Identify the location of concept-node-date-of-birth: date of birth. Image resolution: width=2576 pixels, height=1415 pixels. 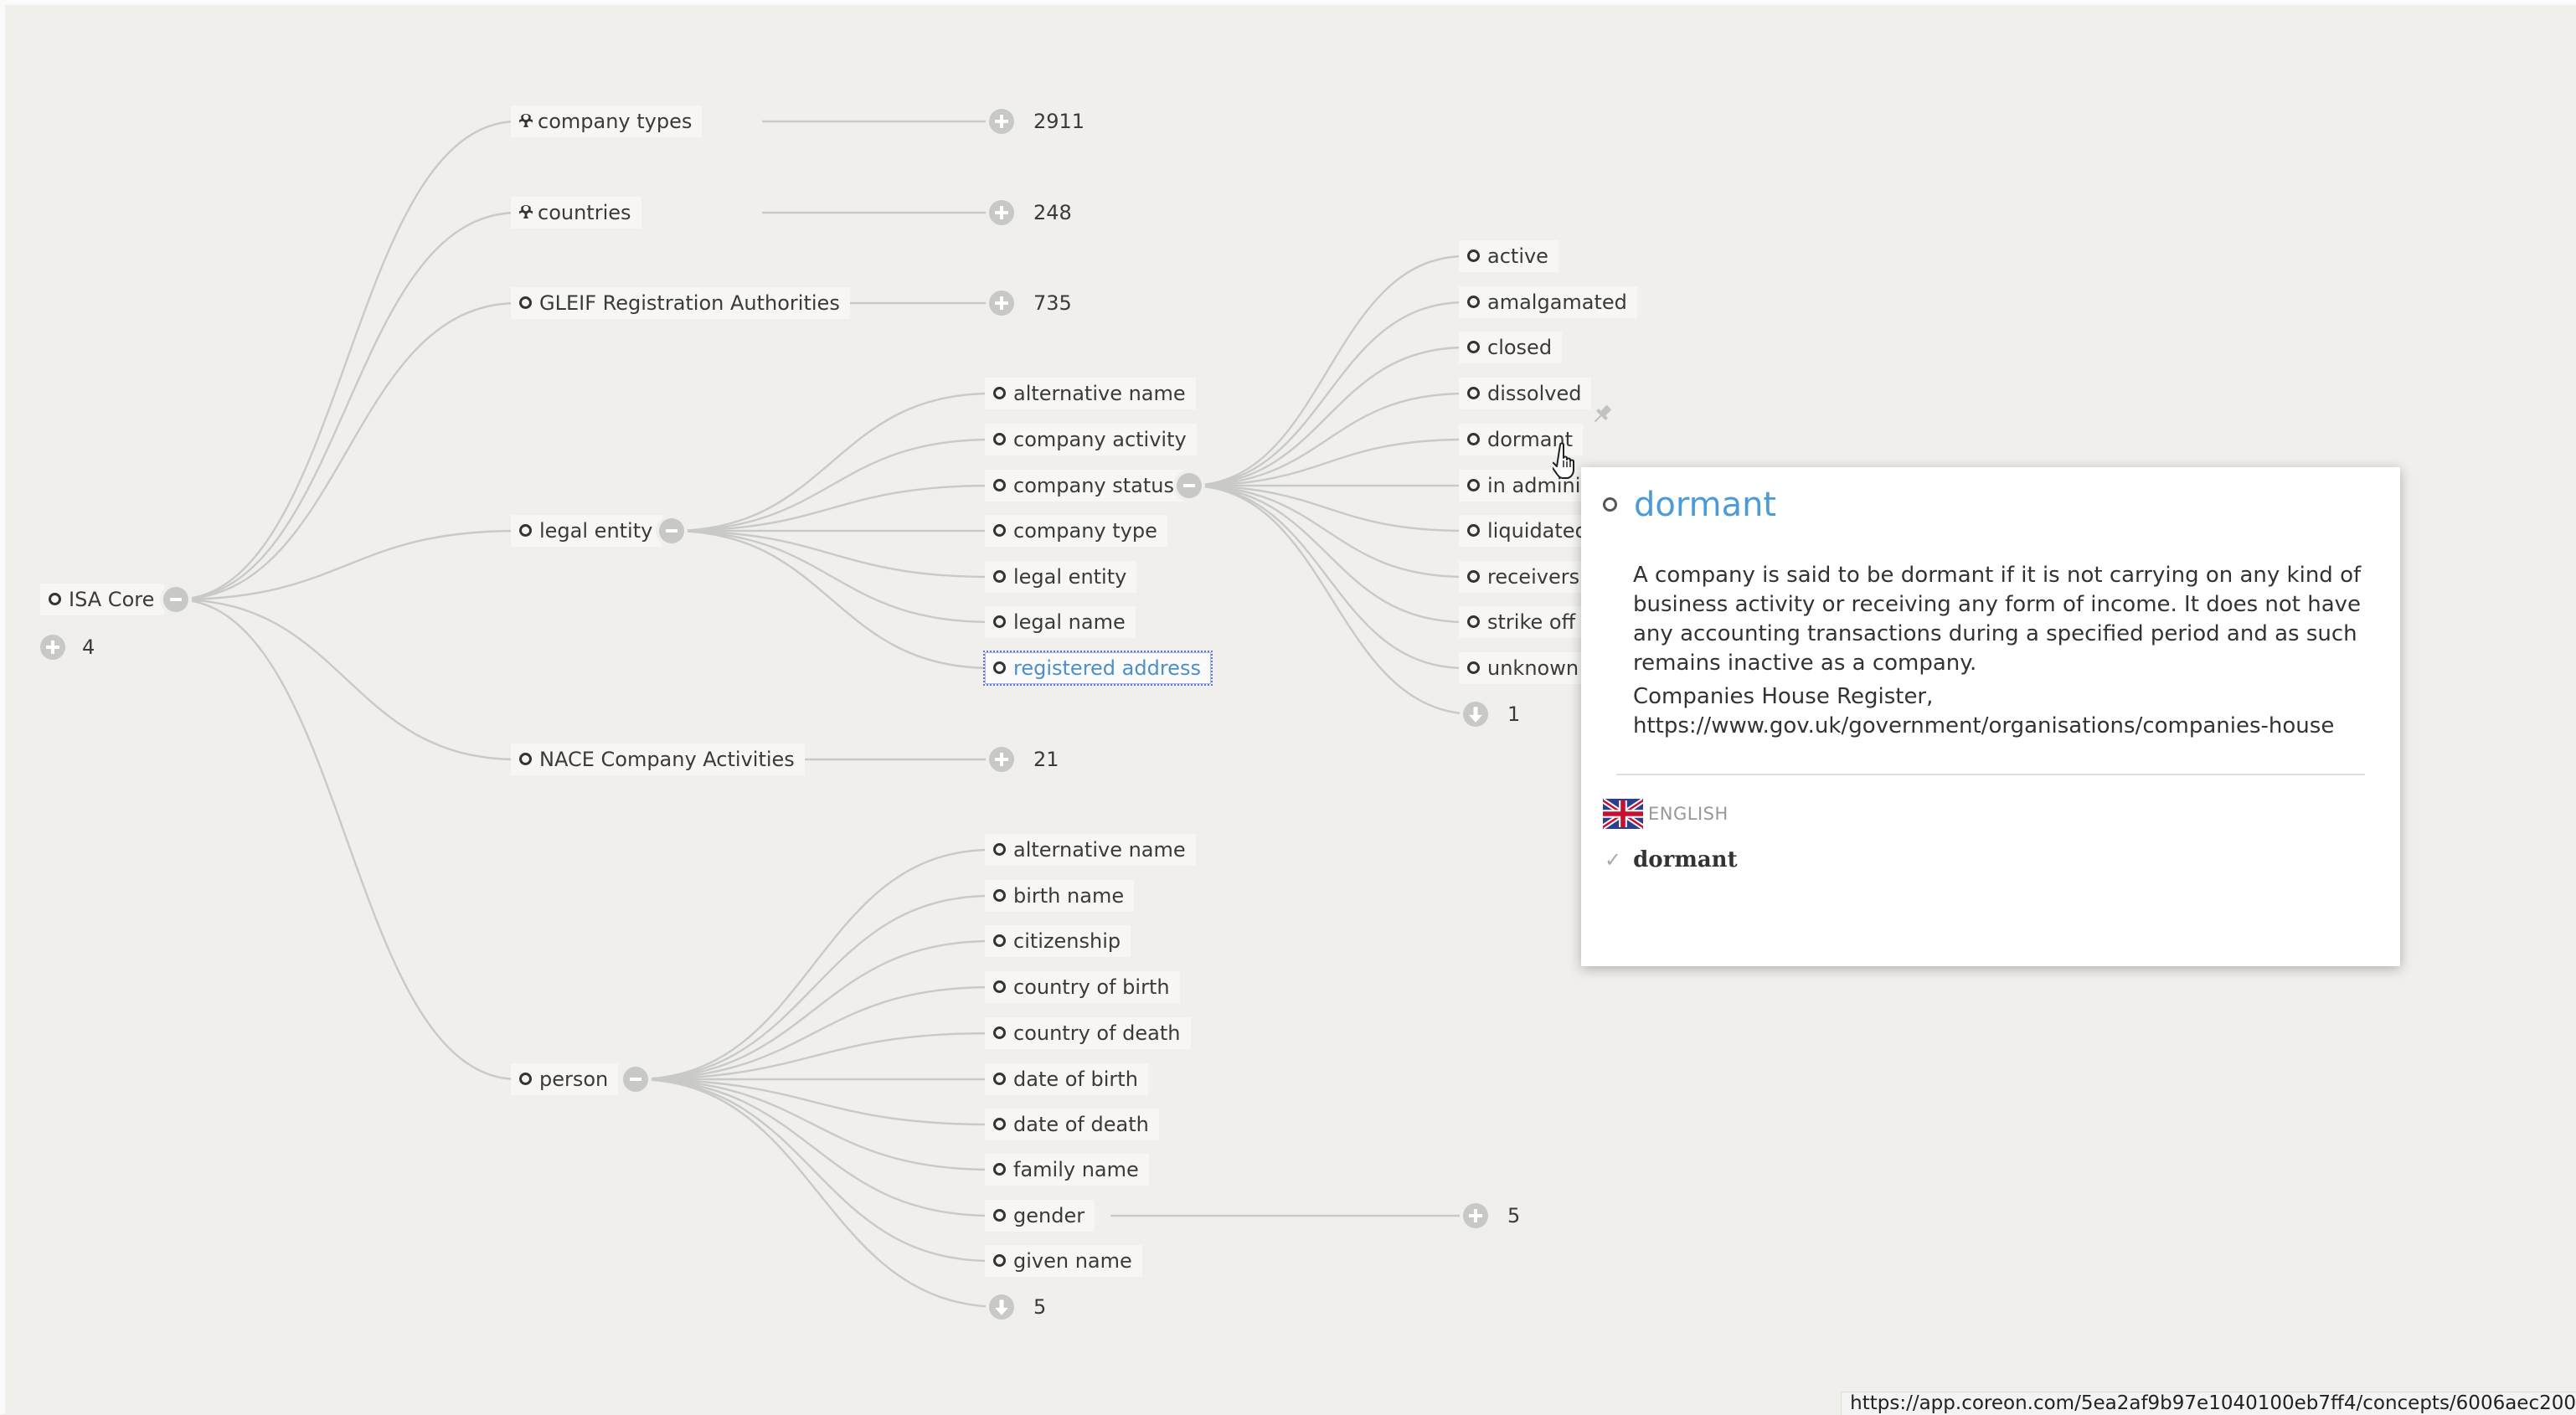
(1066, 1079).